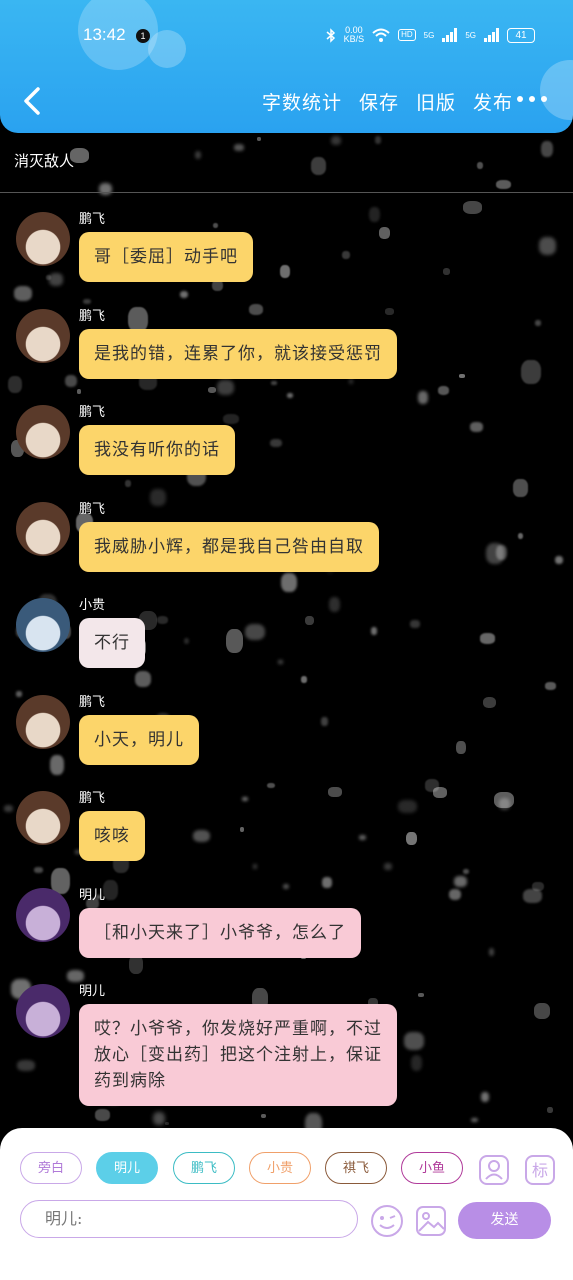  What do you see at coordinates (379, 101) in the screenshot?
I see `save-button: 保存` at bounding box center [379, 101].